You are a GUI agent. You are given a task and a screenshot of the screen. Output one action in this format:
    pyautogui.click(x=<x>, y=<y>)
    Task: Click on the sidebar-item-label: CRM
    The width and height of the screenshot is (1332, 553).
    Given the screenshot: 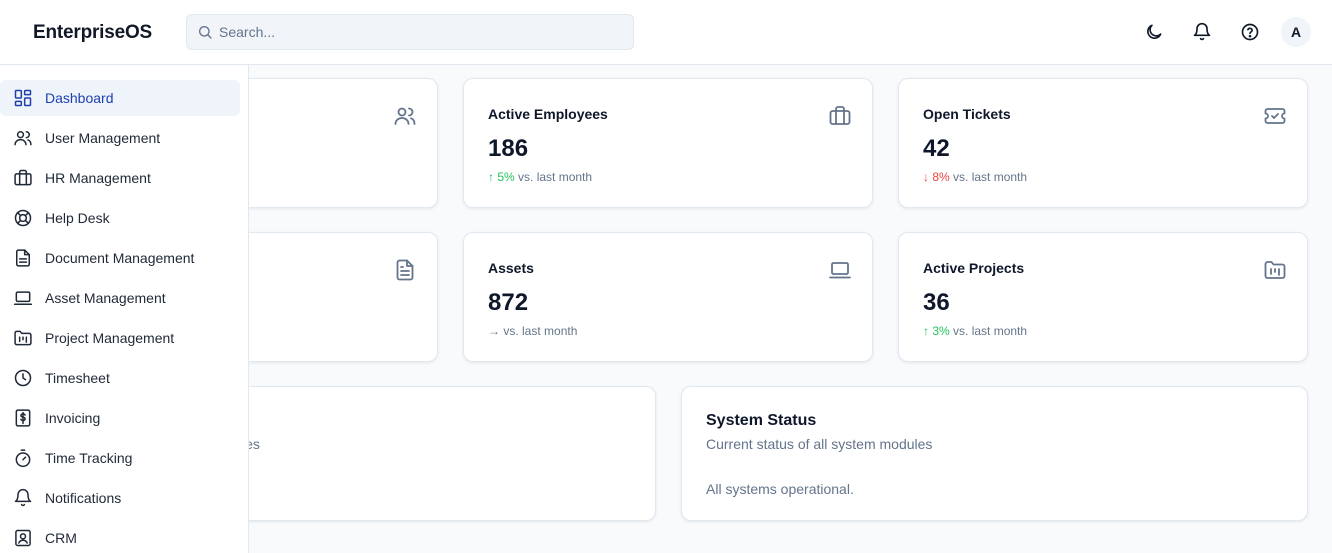 What is the action you would take?
    pyautogui.click(x=61, y=538)
    